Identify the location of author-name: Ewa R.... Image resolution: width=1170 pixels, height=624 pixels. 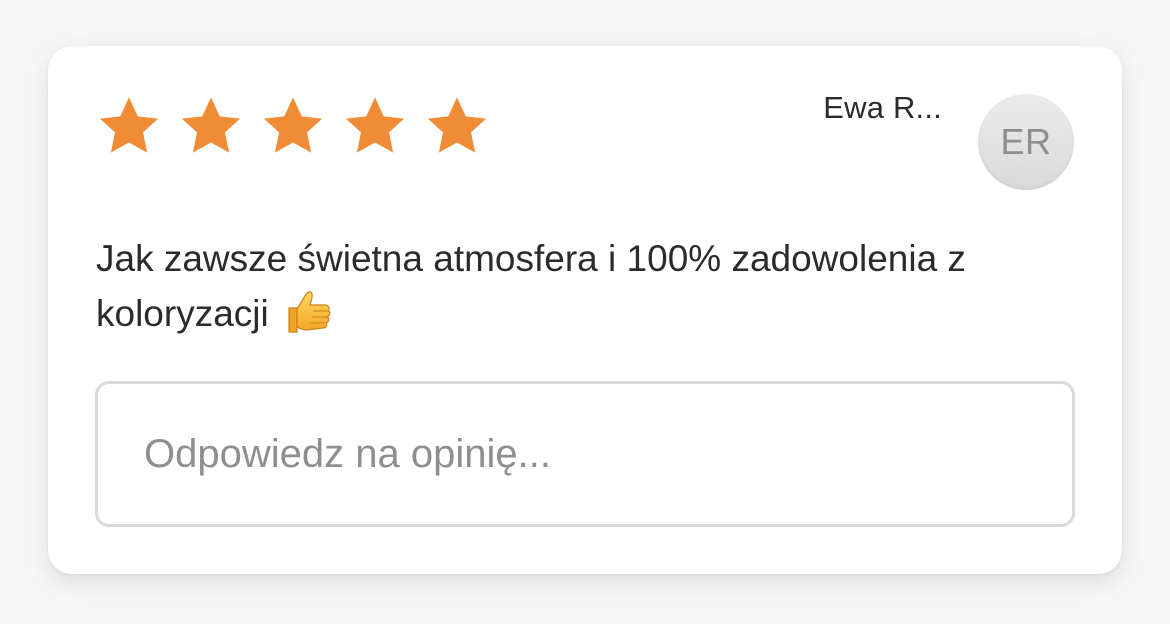
(882, 107).